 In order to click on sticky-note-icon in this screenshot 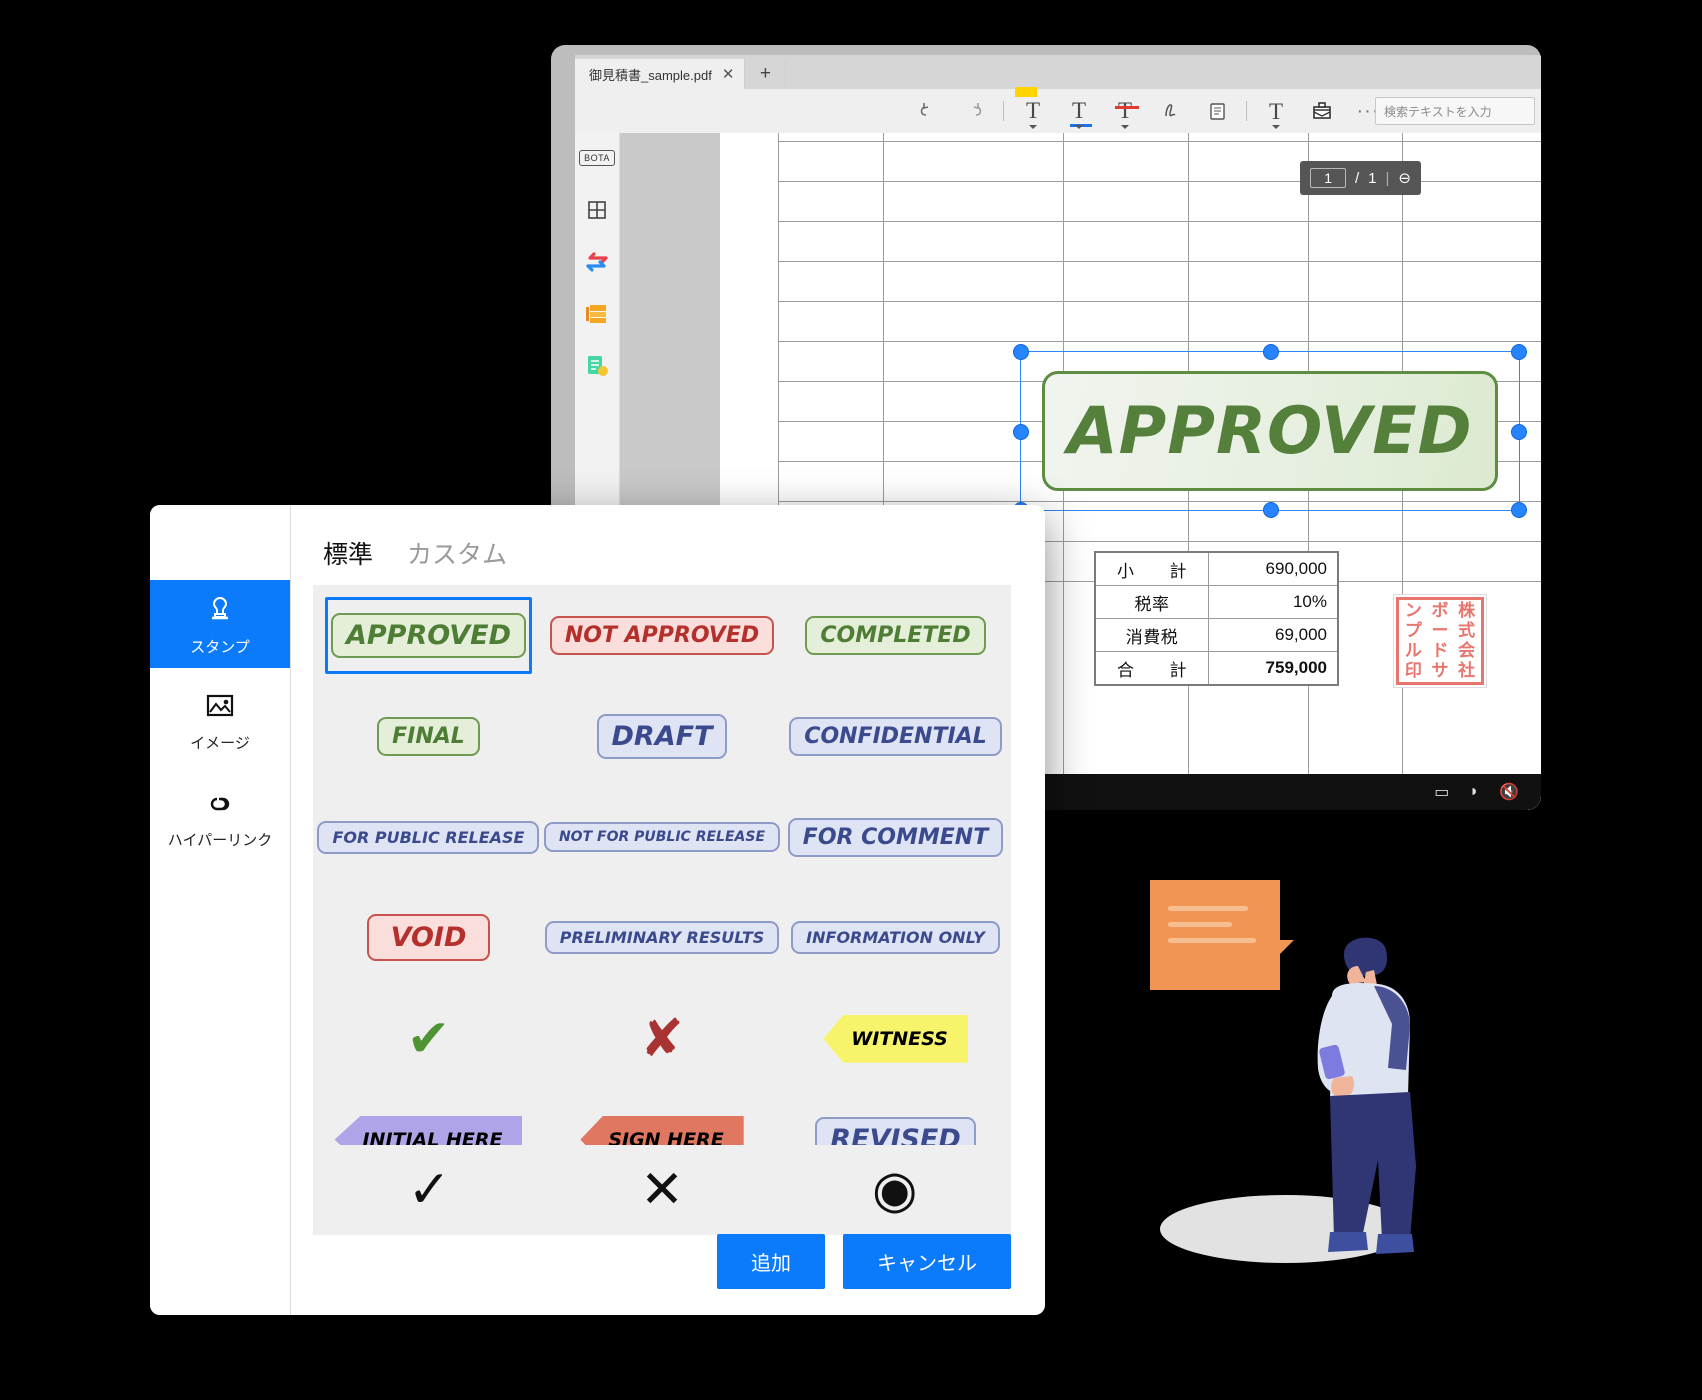, I will do `click(1217, 111)`.